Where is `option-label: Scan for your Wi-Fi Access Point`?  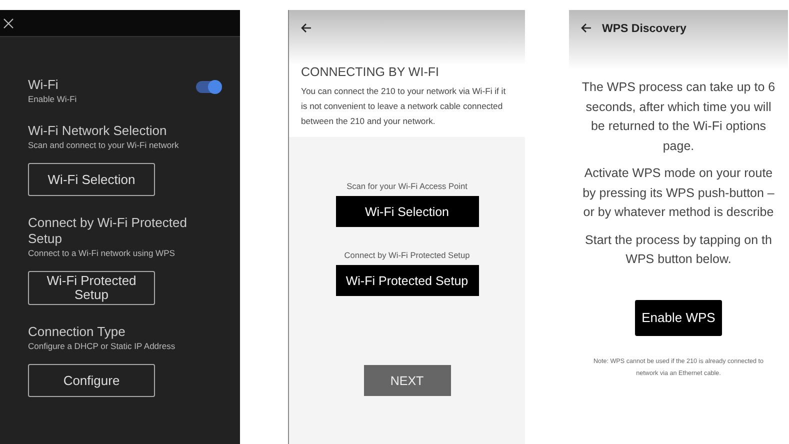
option-label: Scan for your Wi-Fi Access Point is located at coordinates (407, 186).